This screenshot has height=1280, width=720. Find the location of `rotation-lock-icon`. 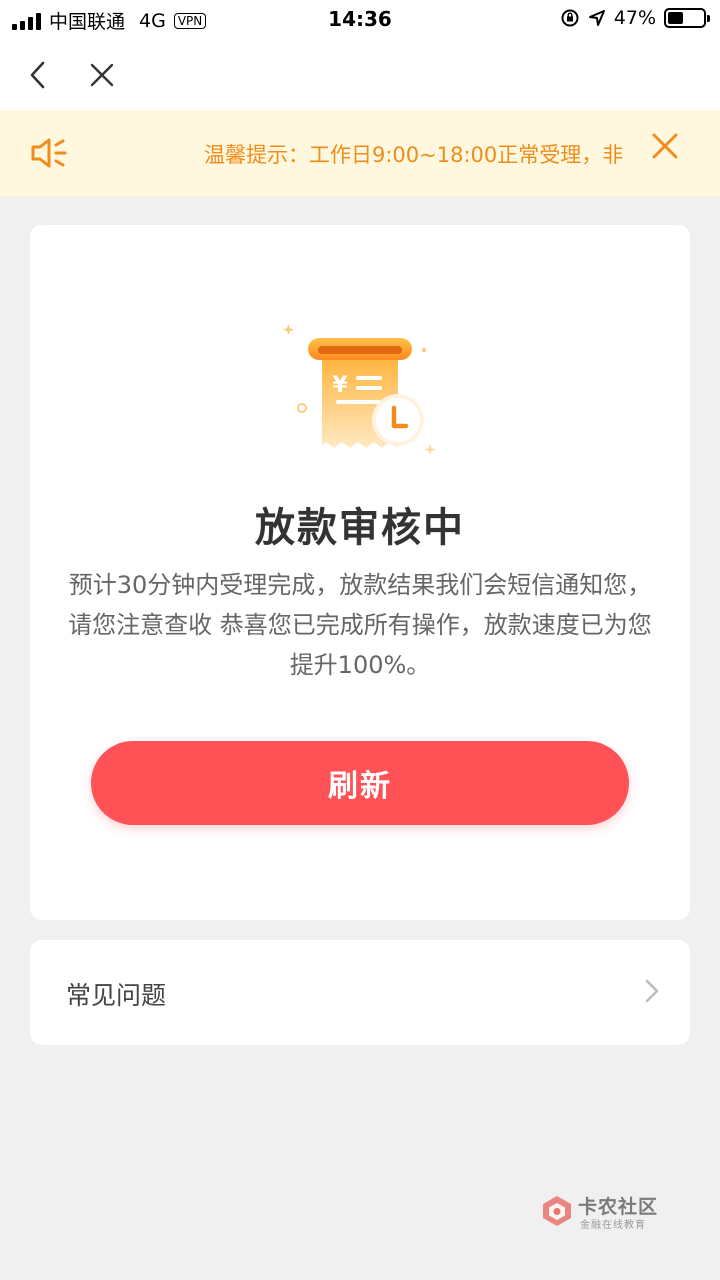

rotation-lock-icon is located at coordinates (570, 18).